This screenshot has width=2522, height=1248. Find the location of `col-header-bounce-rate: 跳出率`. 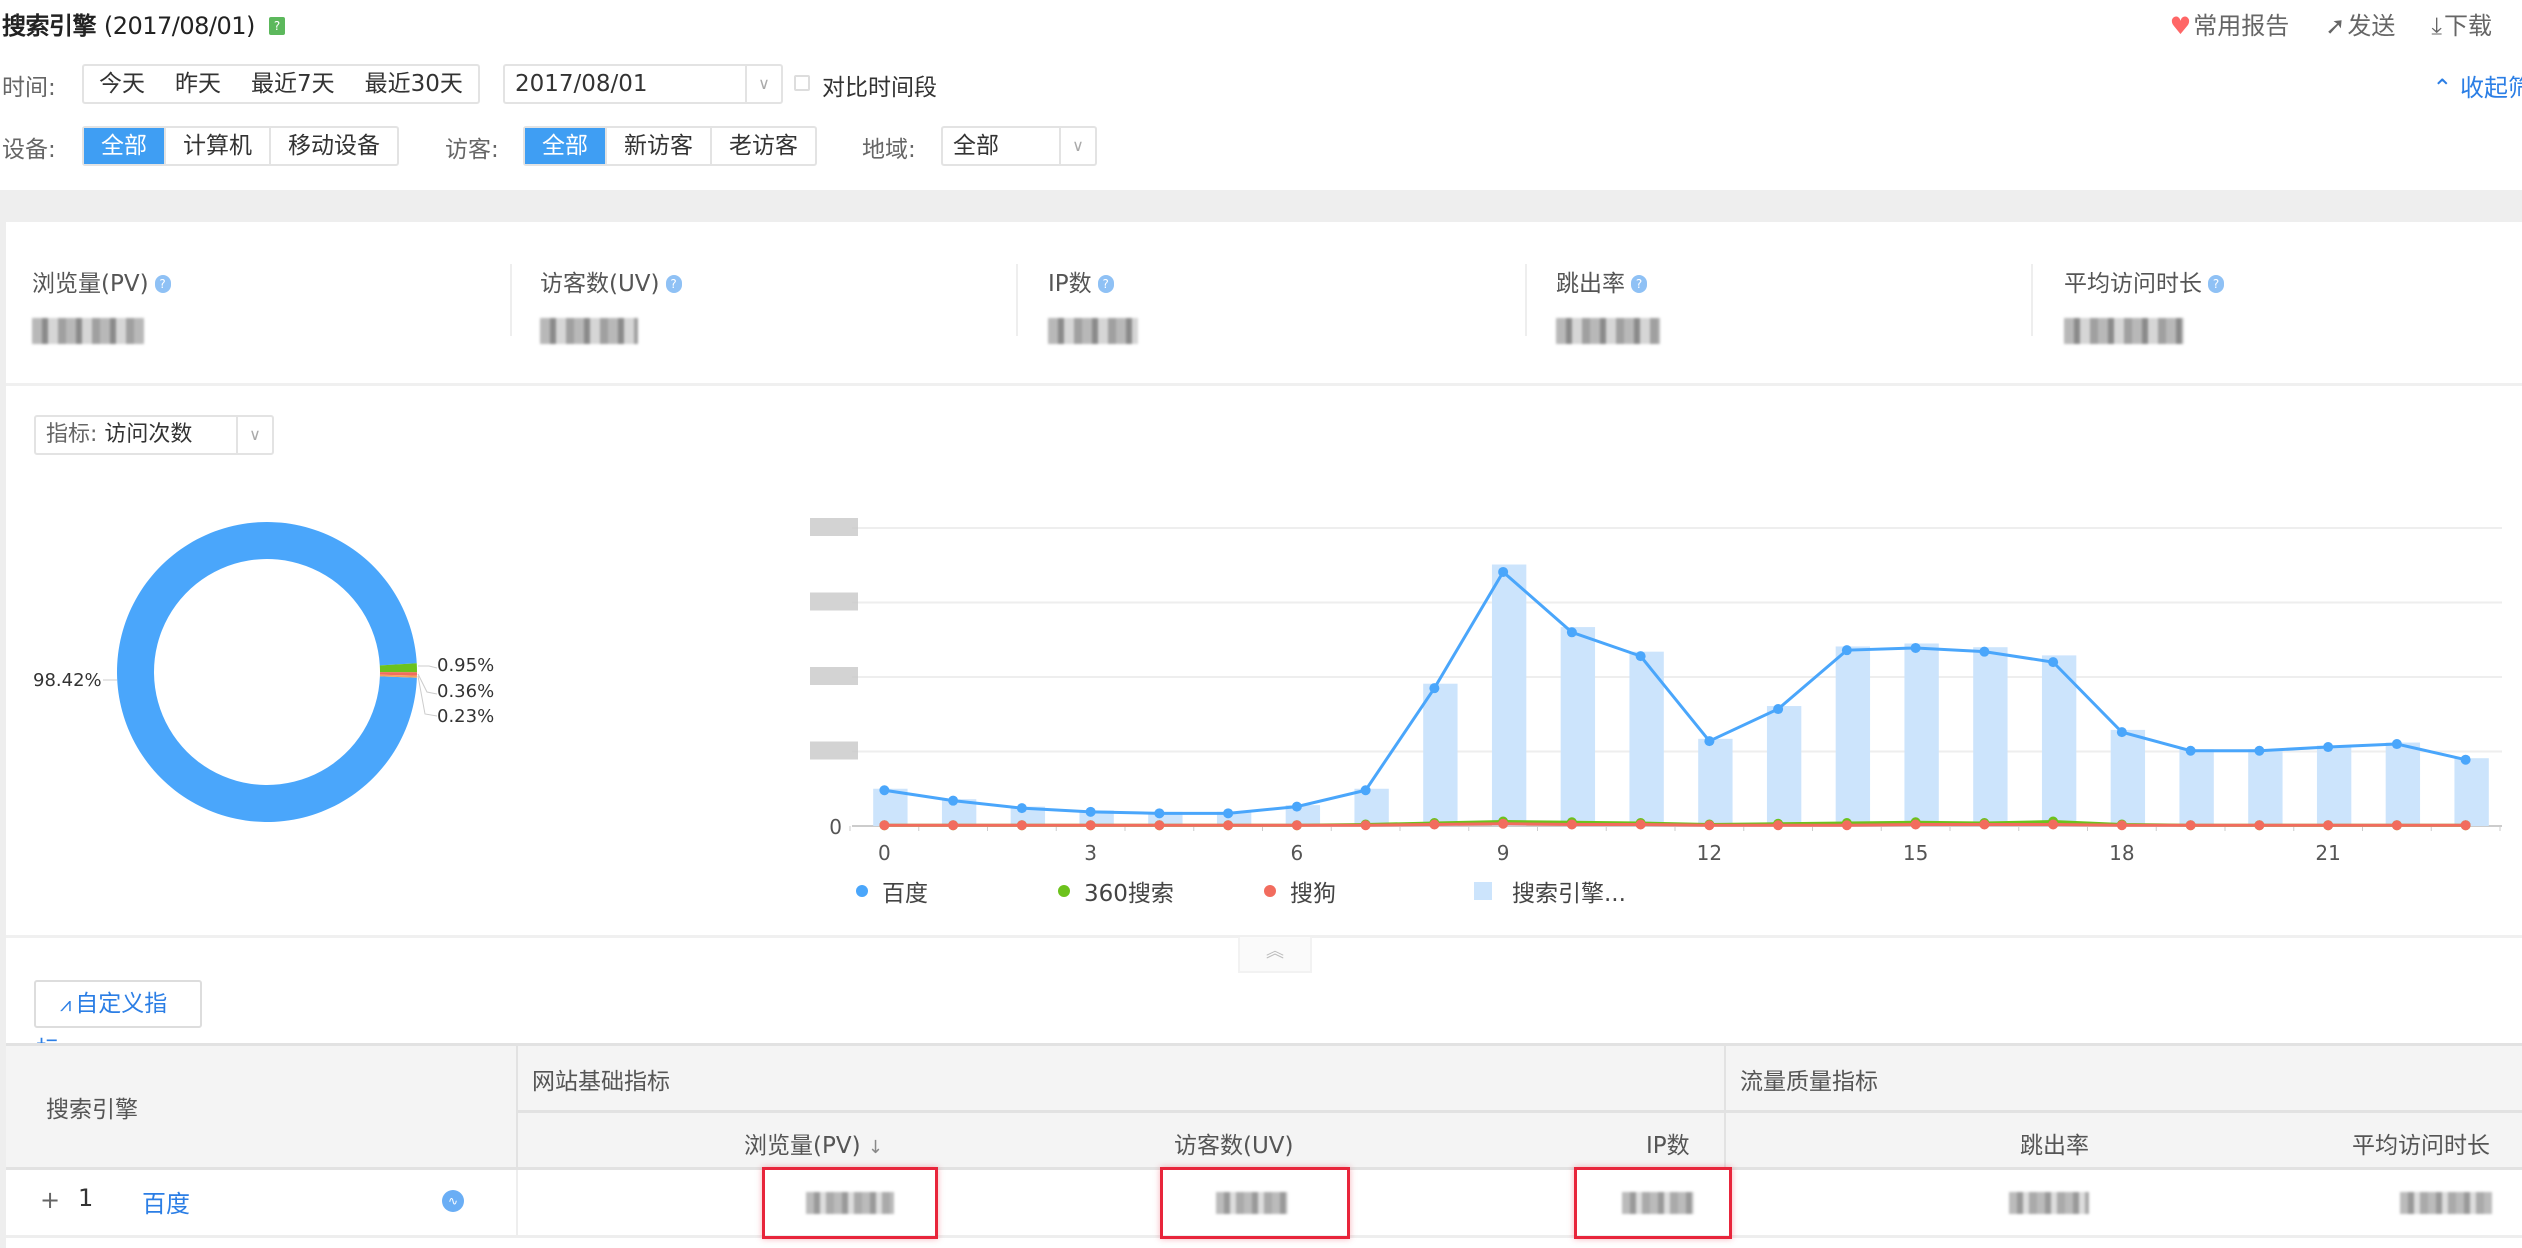

col-header-bounce-rate: 跳出率 is located at coordinates (2054, 1143).